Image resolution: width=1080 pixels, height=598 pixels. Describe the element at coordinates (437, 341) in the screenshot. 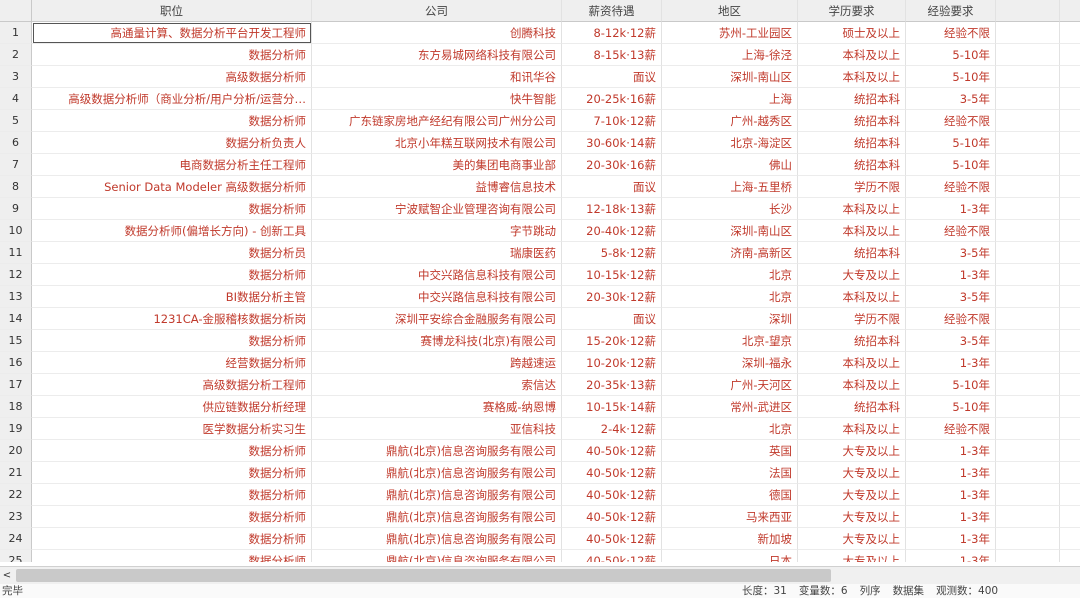

I see `cell-company: 赛博龙科技(北京)有限公司` at that location.